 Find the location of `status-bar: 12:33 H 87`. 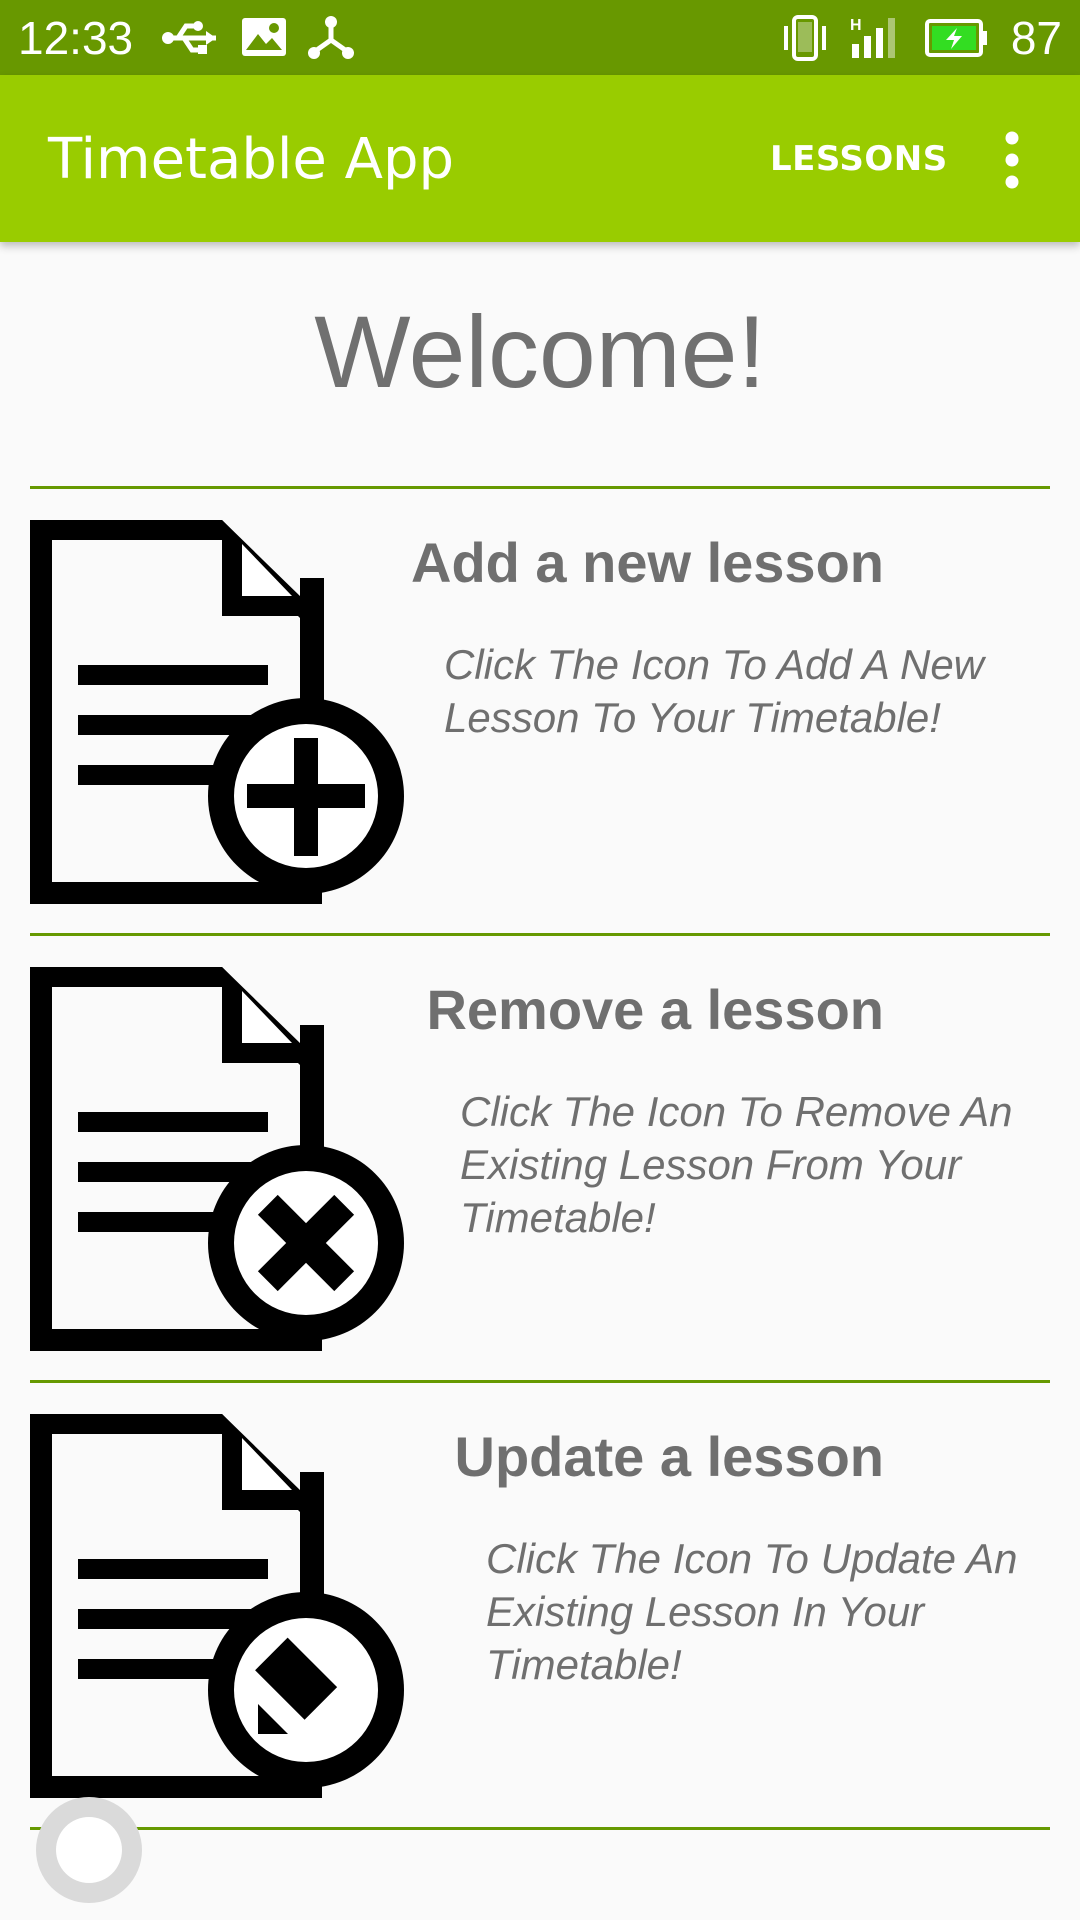

status-bar: 12:33 H 87 is located at coordinates (540, 37).